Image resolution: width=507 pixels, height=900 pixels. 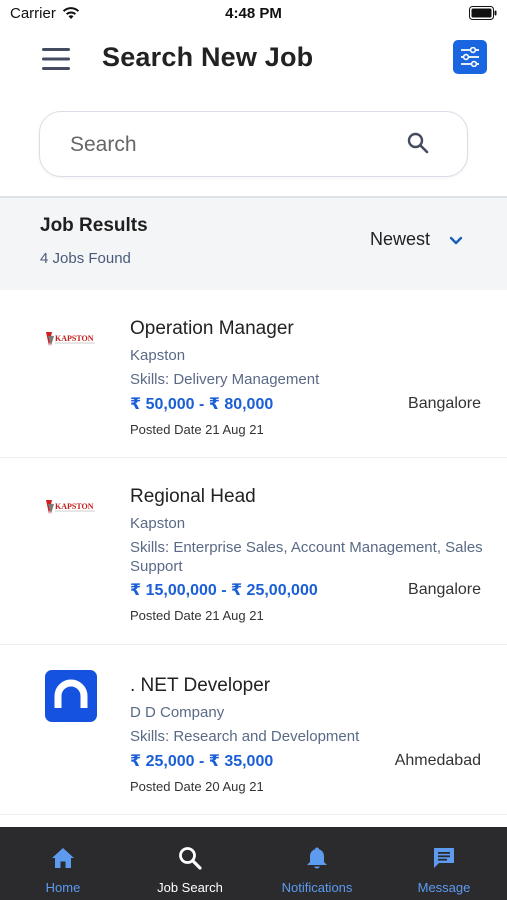 I want to click on bottom-nav: Home Job Search Notifications Message, so click(x=253, y=863).